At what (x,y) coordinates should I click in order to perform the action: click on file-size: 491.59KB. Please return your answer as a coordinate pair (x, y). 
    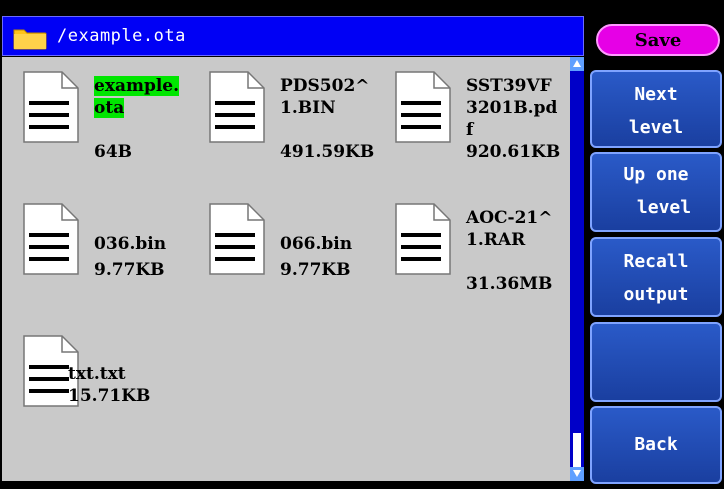
    Looking at the image, I should click on (327, 152).